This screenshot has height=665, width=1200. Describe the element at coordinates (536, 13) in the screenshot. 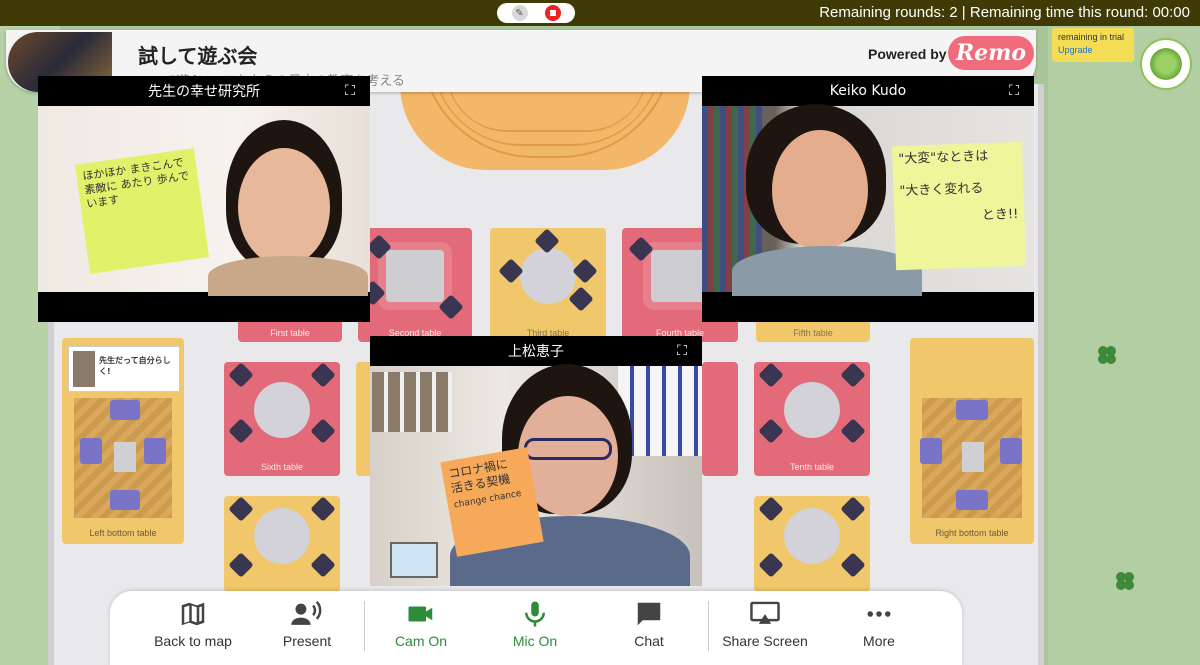

I see `recording-controls: ✎` at that location.